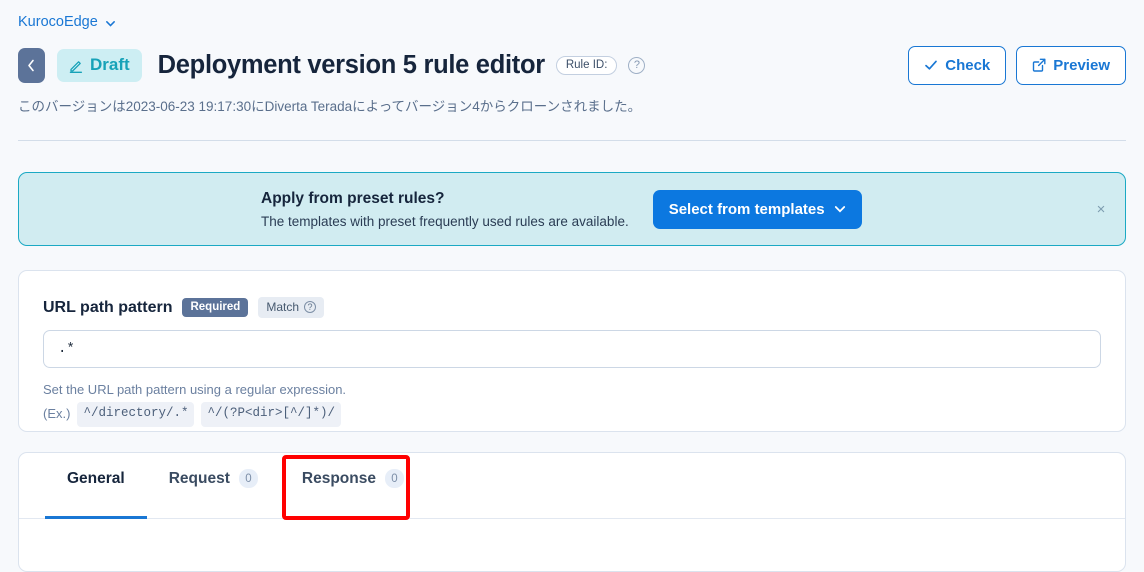 The height and width of the screenshot is (572, 1144). What do you see at coordinates (572, 486) in the screenshot?
I see `tabstrip: General Request 0 Response 0` at bounding box center [572, 486].